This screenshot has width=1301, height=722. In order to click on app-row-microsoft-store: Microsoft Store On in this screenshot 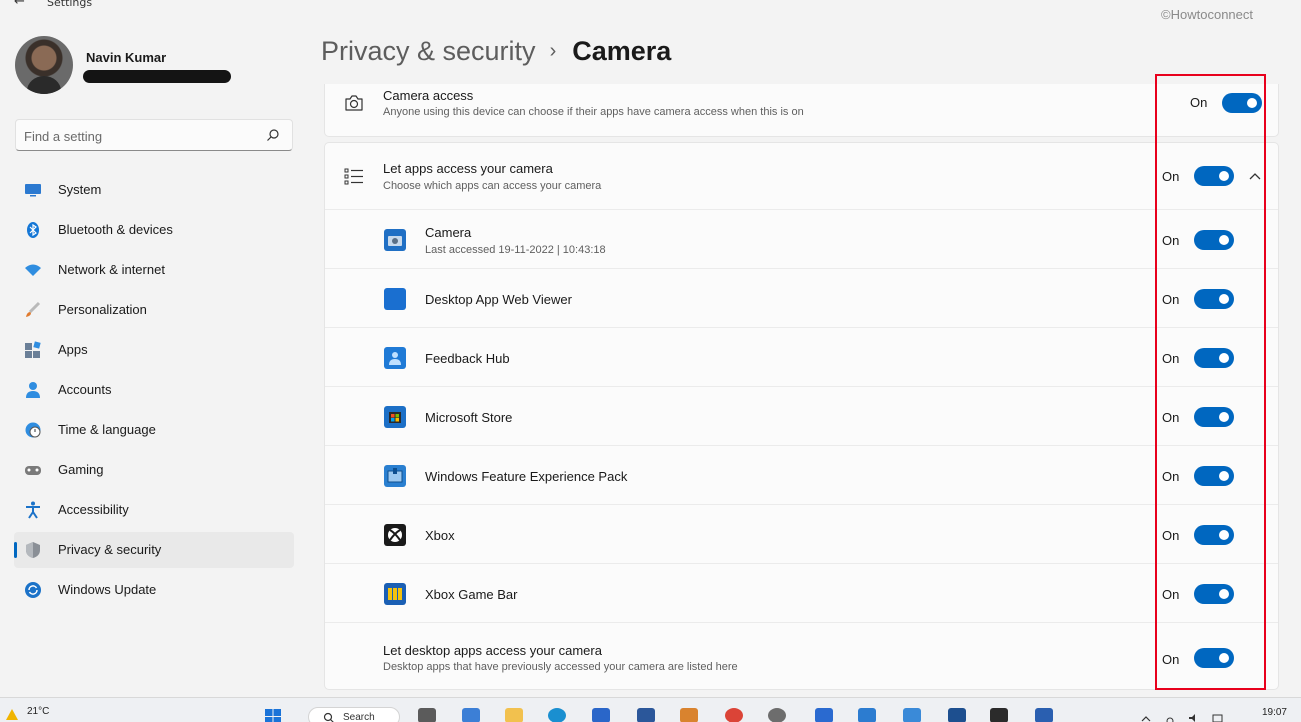, I will do `click(801, 416)`.